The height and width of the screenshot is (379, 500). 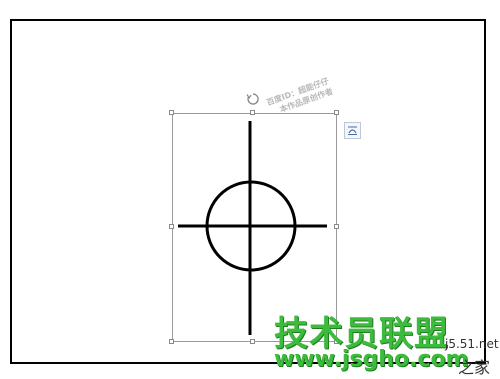 I want to click on brand-home: 之家, so click(x=474, y=367).